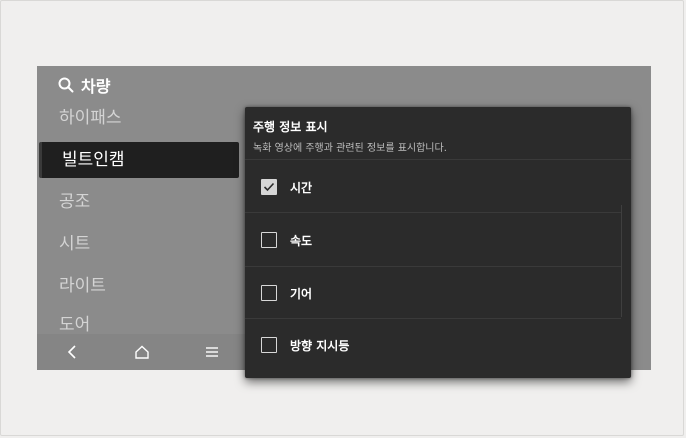 The image size is (686, 438). I want to click on option-label: 기어, so click(301, 293).